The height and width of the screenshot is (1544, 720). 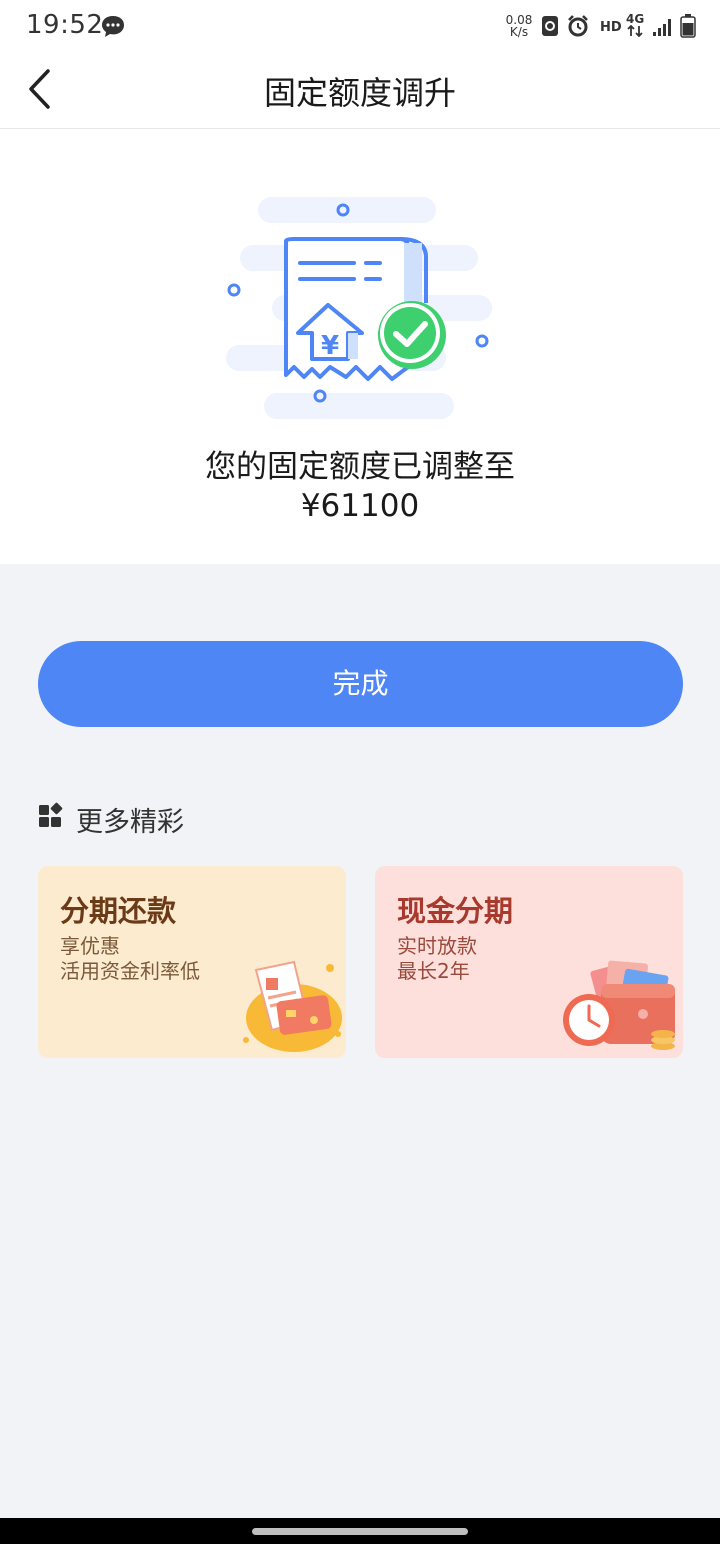 What do you see at coordinates (360, 467) in the screenshot?
I see `result-message: 您的固定额度已调整至` at bounding box center [360, 467].